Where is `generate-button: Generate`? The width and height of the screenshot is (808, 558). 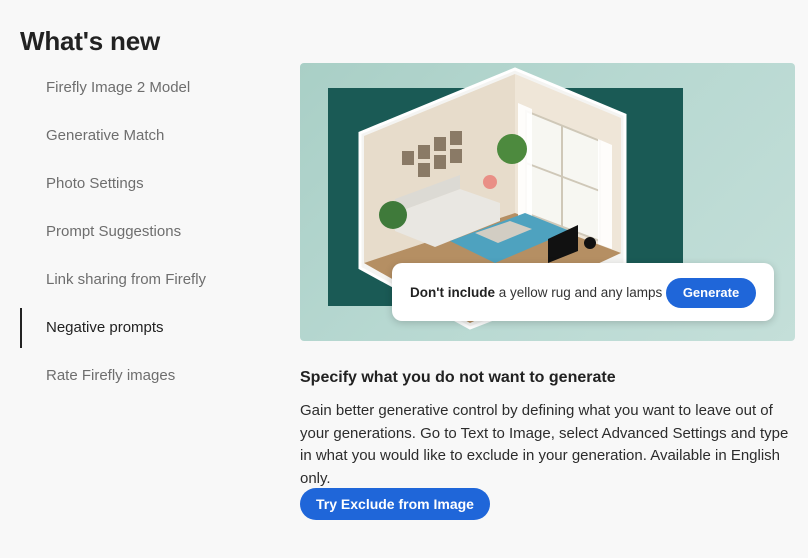 generate-button: Generate is located at coordinates (711, 293).